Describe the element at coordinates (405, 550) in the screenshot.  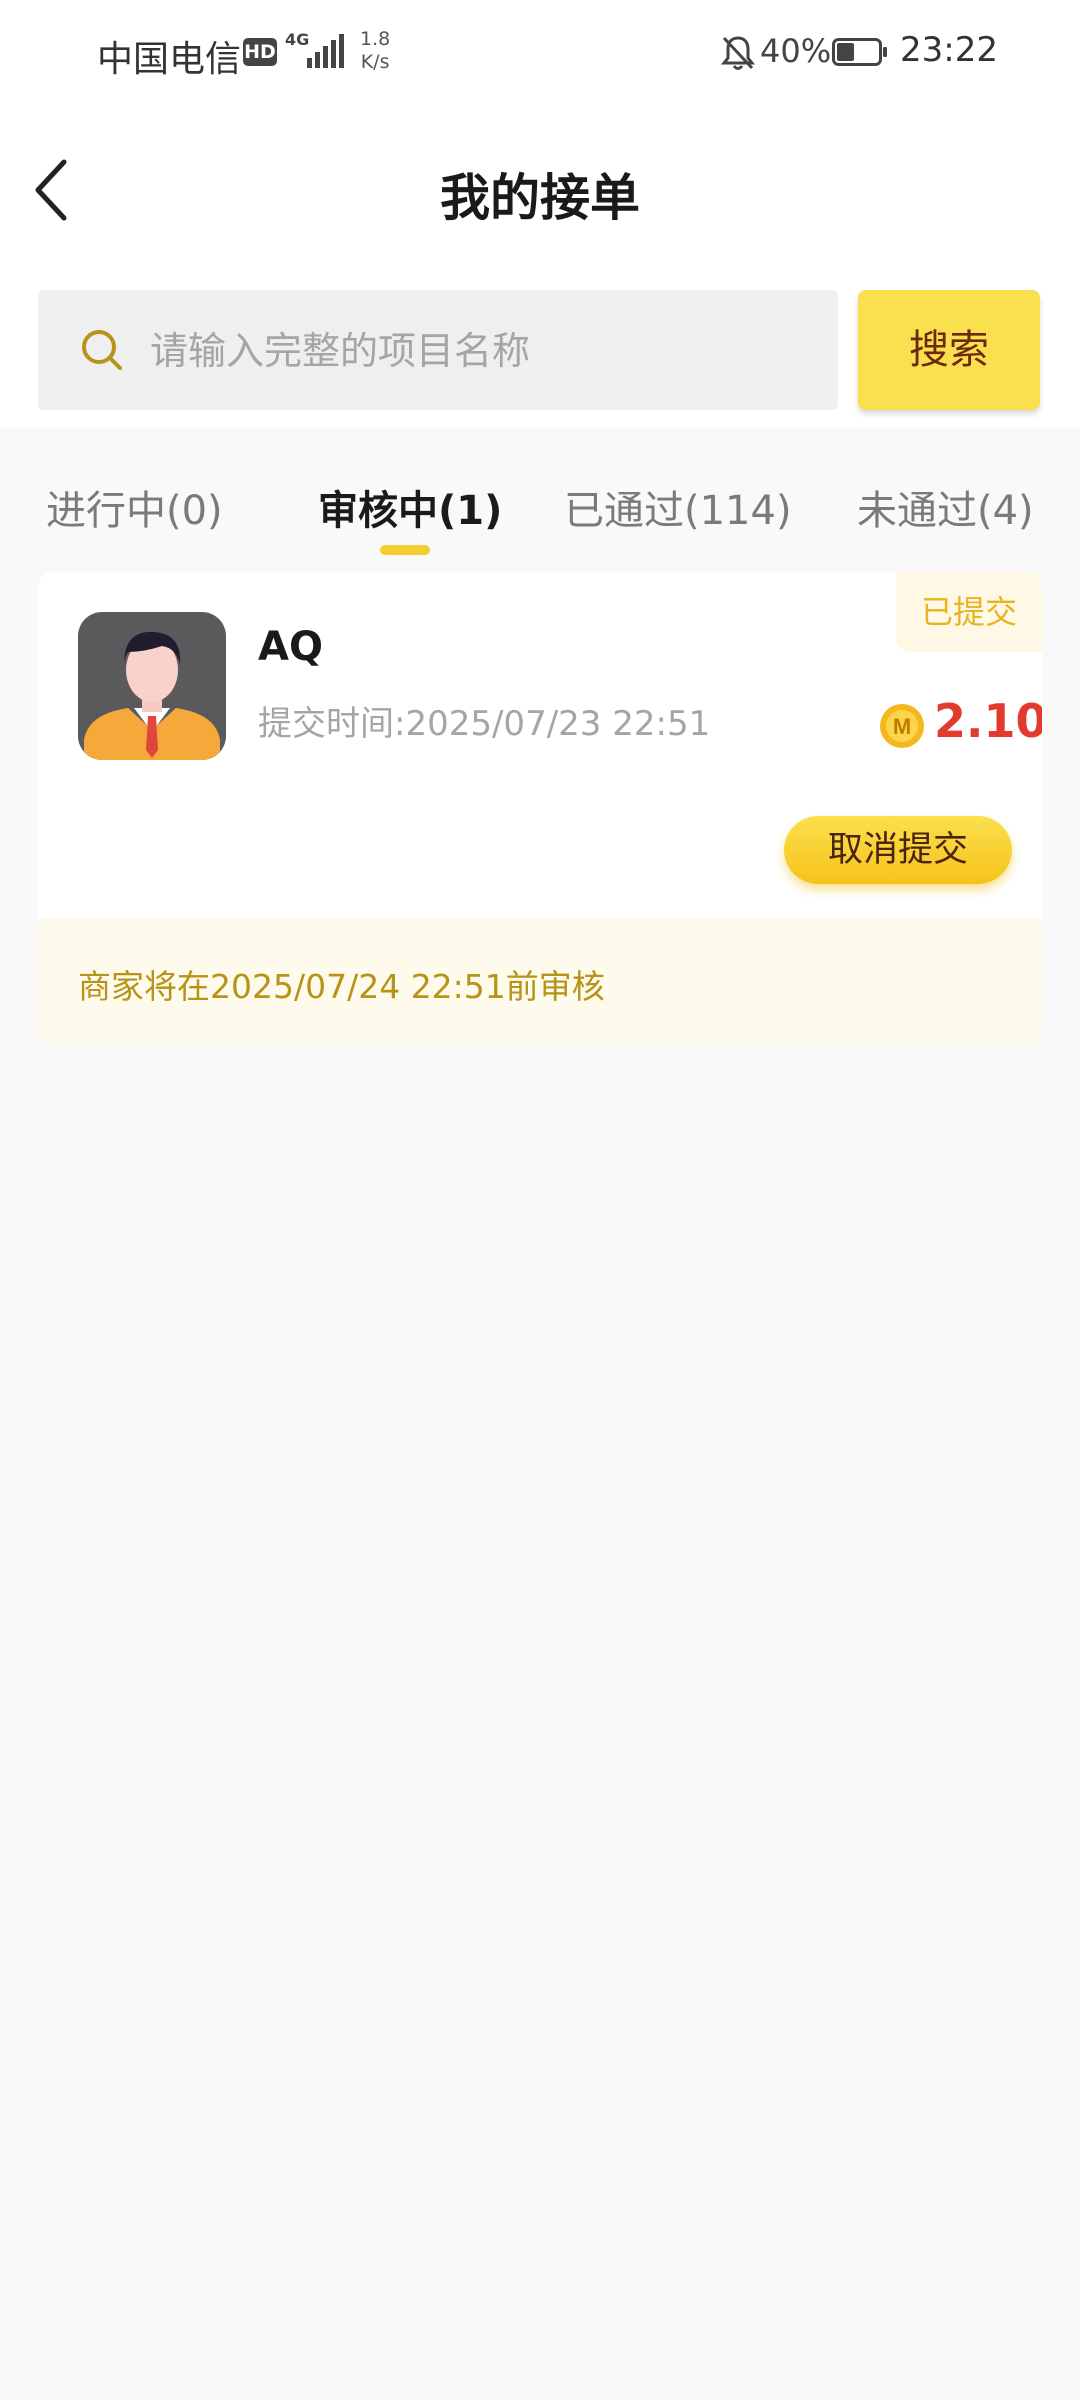
I see `active-tab-indicator` at that location.